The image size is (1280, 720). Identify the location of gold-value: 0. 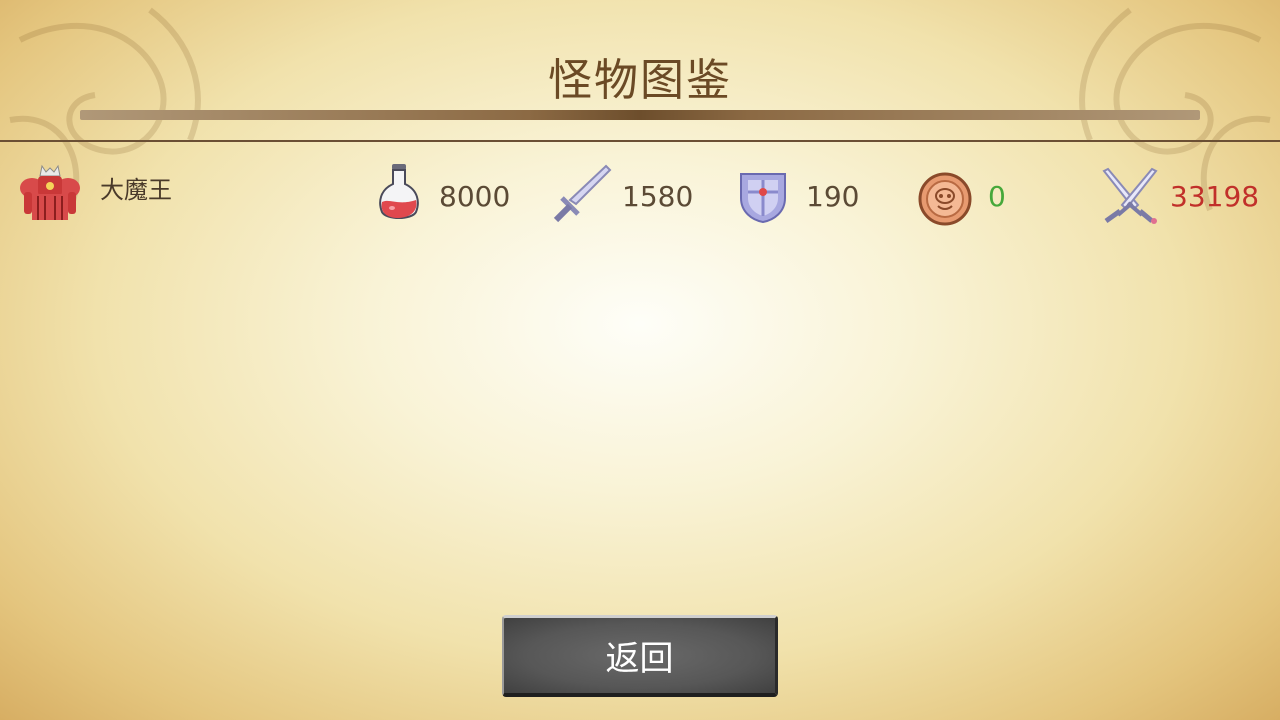
(997, 196).